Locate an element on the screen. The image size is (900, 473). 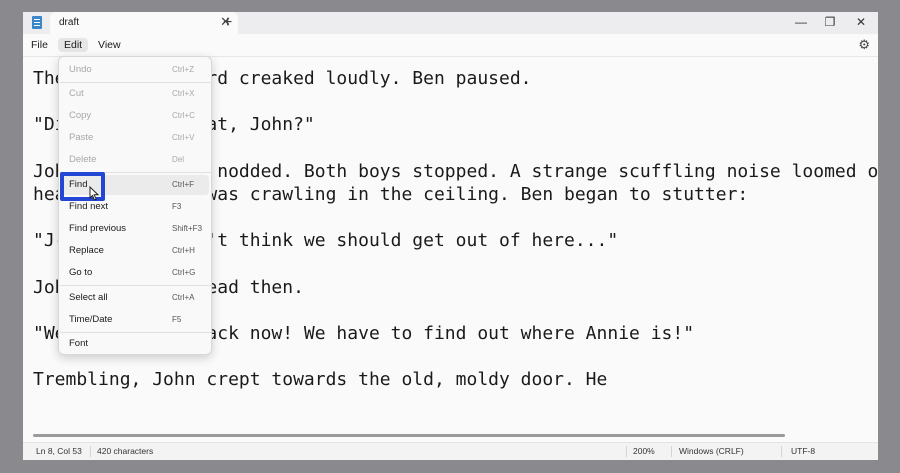
cursor-position: Ln 8, Col 53 is located at coordinates (59, 451).